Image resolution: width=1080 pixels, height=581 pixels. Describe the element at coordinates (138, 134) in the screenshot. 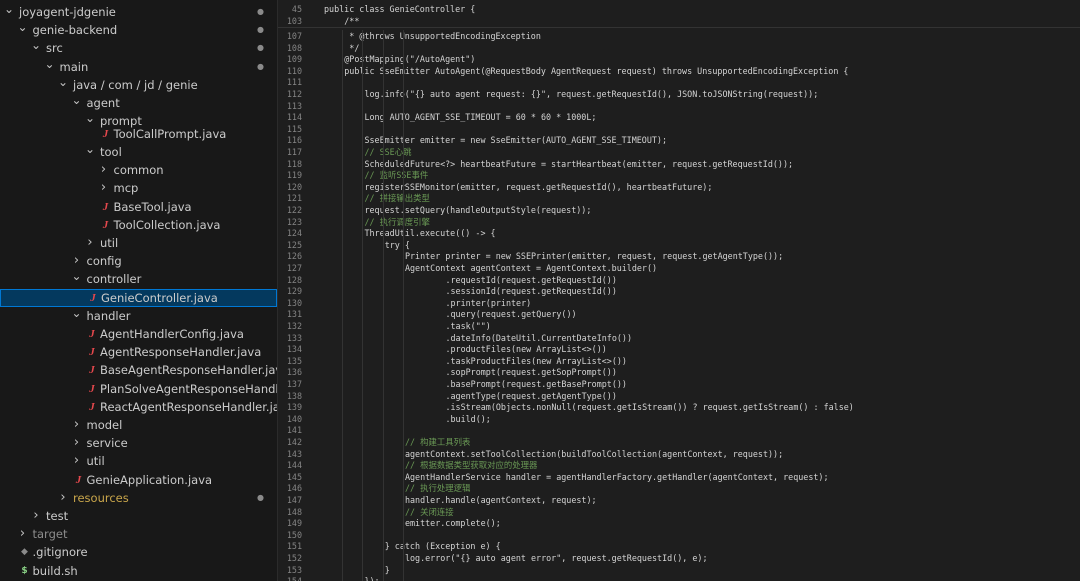

I see `explorer-item: J ToolCallPrompt.java` at that location.